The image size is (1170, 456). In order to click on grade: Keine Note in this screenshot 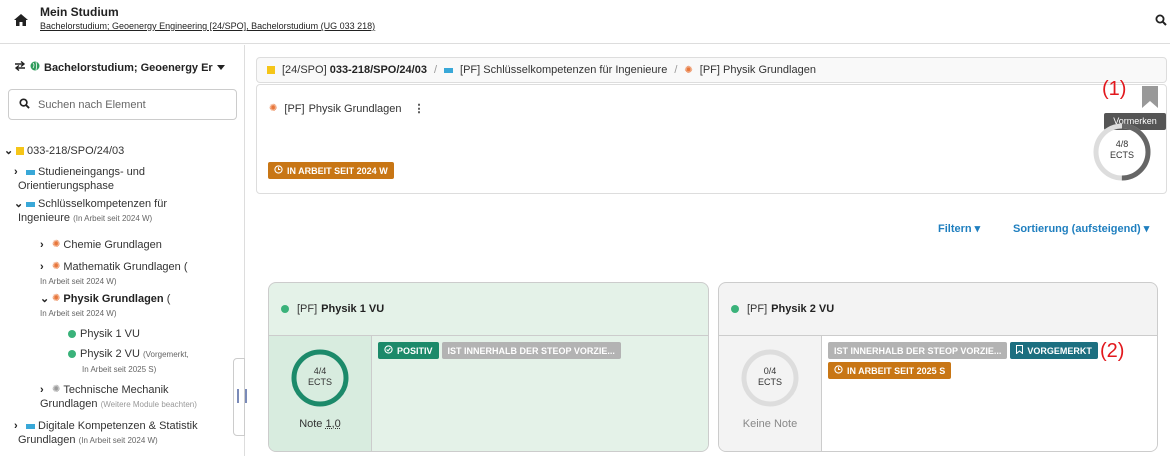, I will do `click(770, 424)`.